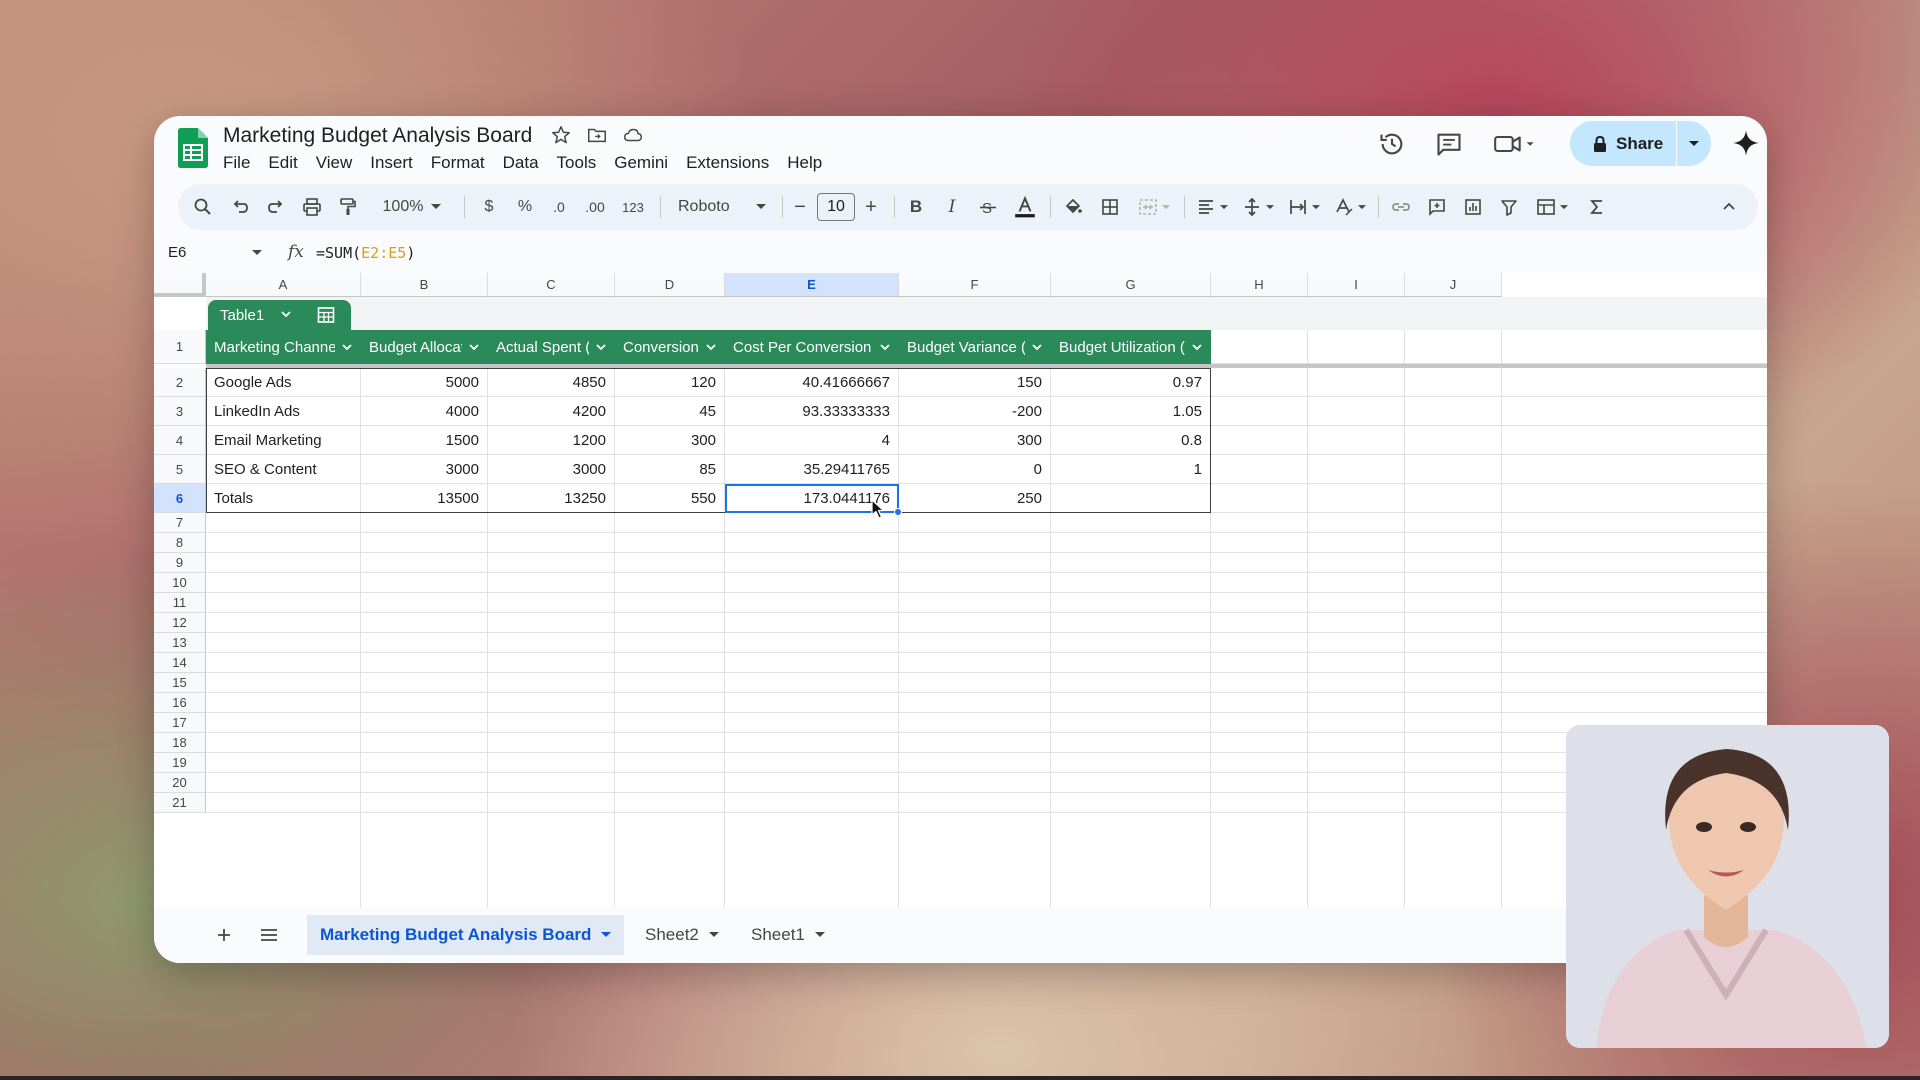 The image size is (1920, 1080). What do you see at coordinates (1515, 144) in the screenshot?
I see `meet-call-icon` at bounding box center [1515, 144].